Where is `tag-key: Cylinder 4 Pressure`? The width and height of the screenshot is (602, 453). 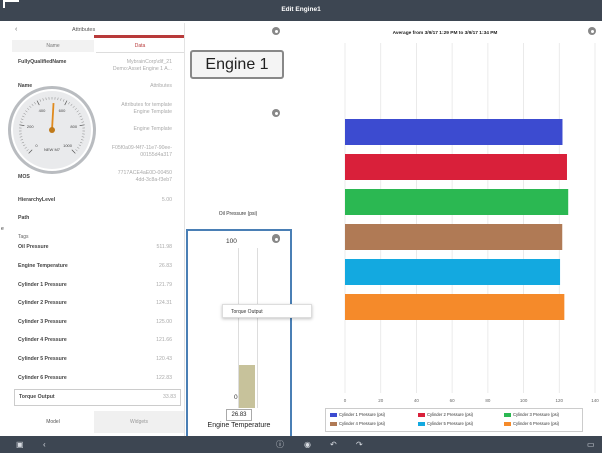
tag-key: Cylinder 4 Pressure is located at coordinates (42, 340).